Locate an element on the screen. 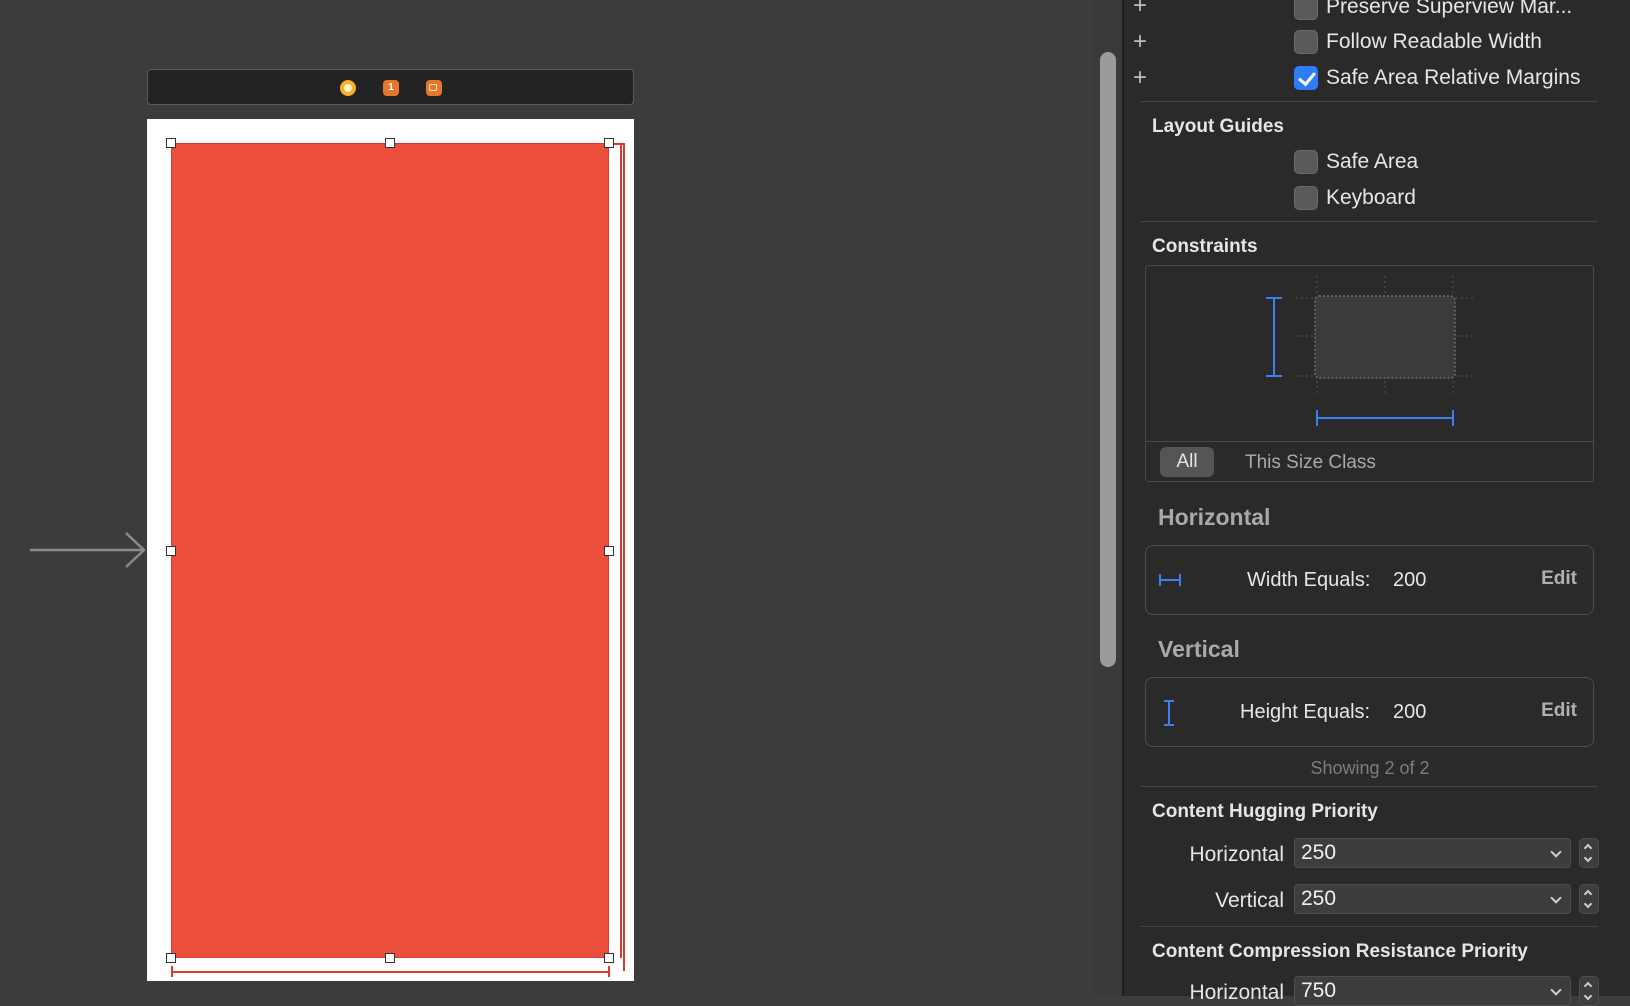 This screenshot has height=1006, width=1630. margin-guide-right-tick is located at coordinates (618, 144).